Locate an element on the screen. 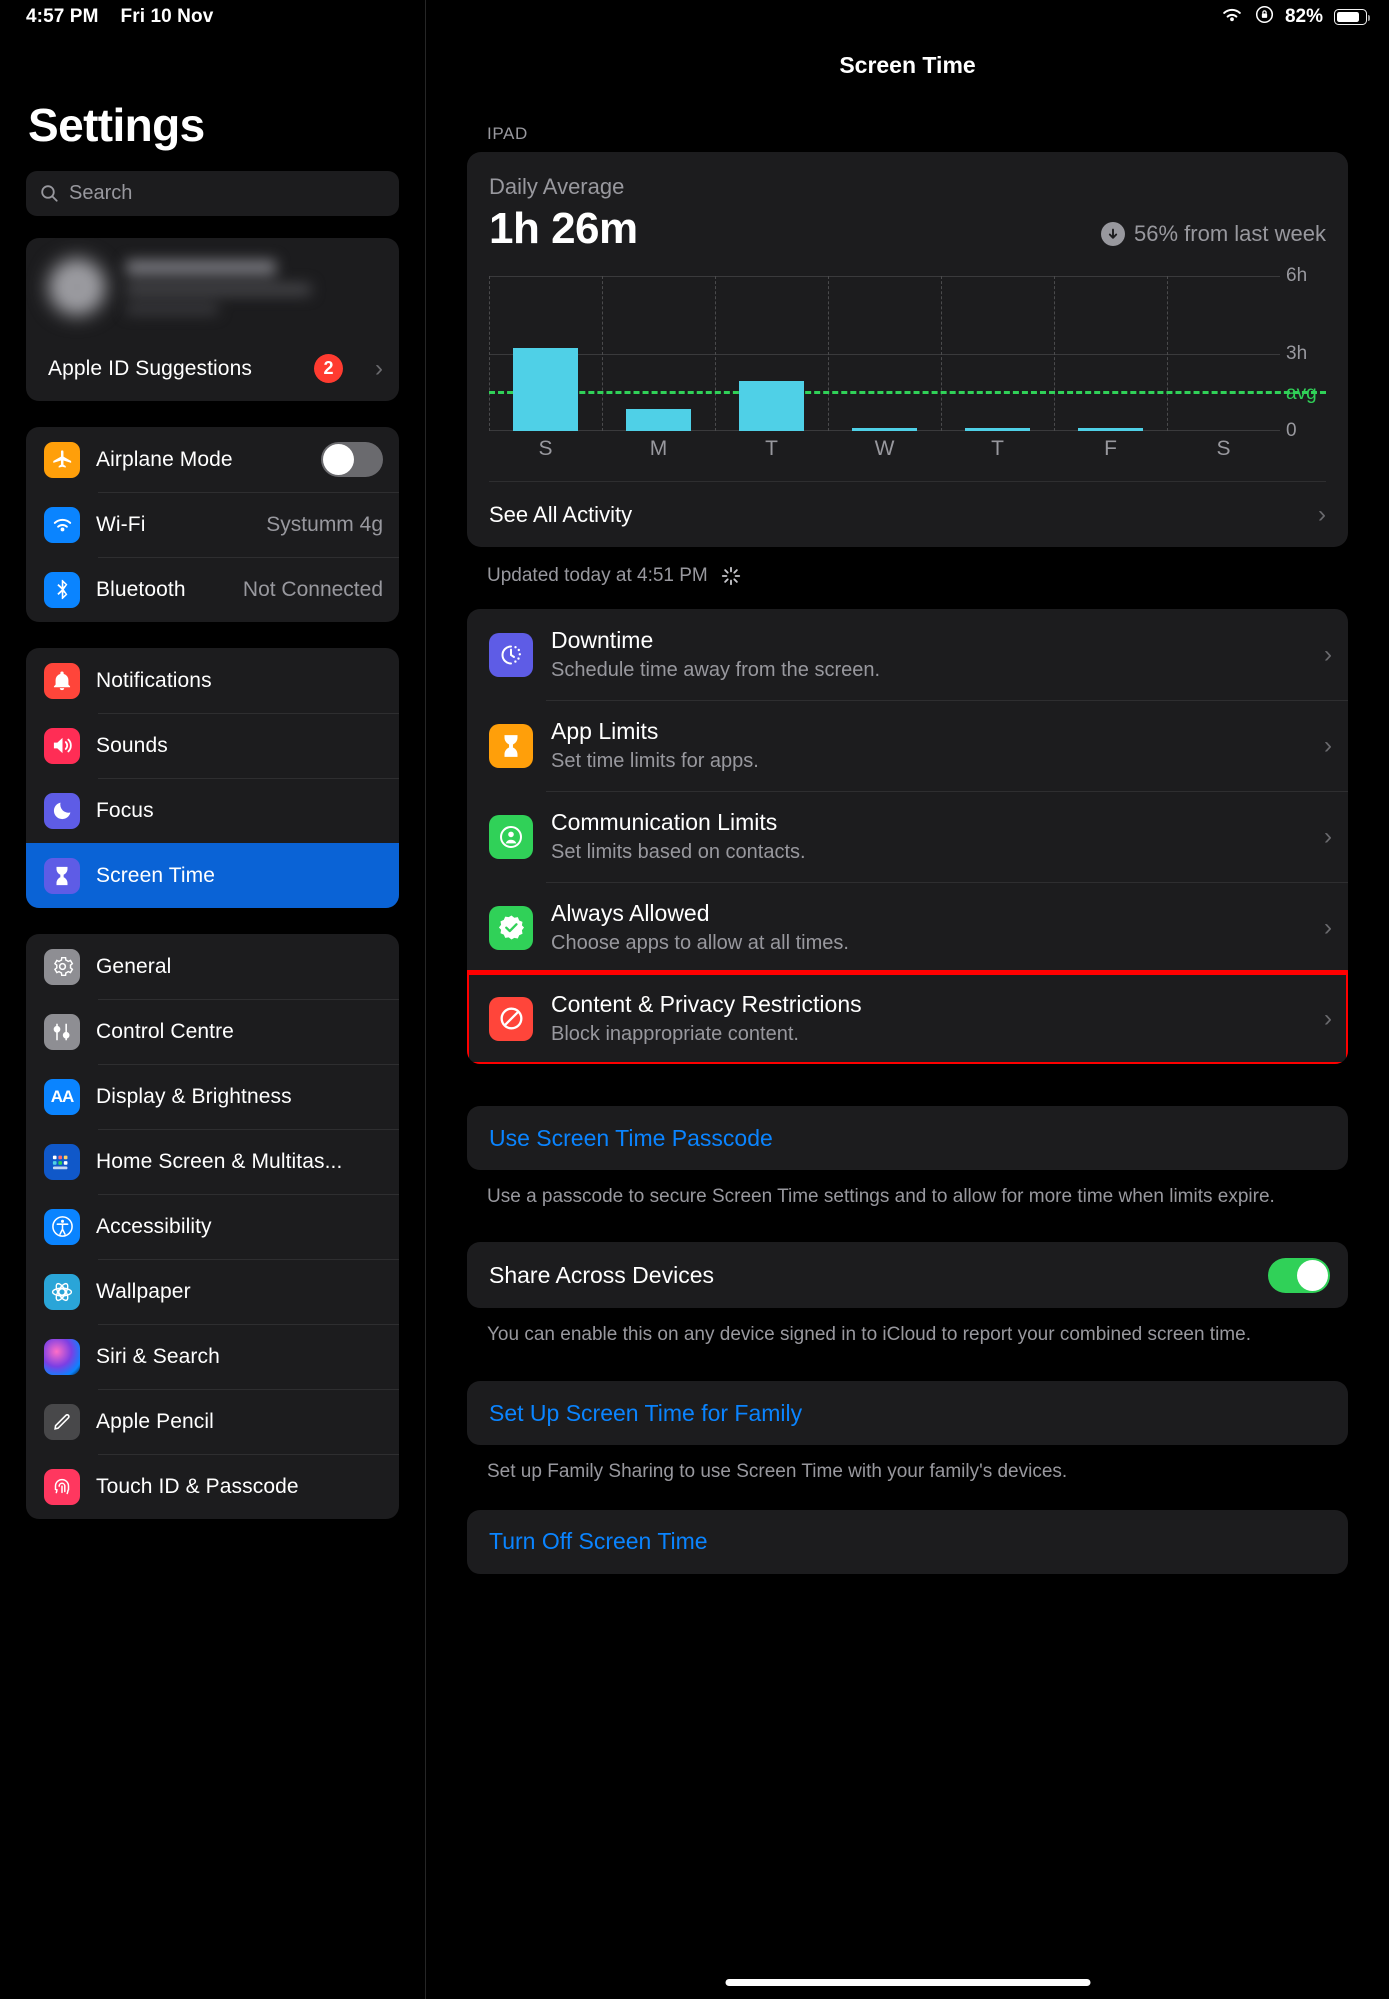 Image resolution: width=1389 pixels, height=1999 pixels. sidebar-item-accessibility: Accessibility is located at coordinates (212, 1226).